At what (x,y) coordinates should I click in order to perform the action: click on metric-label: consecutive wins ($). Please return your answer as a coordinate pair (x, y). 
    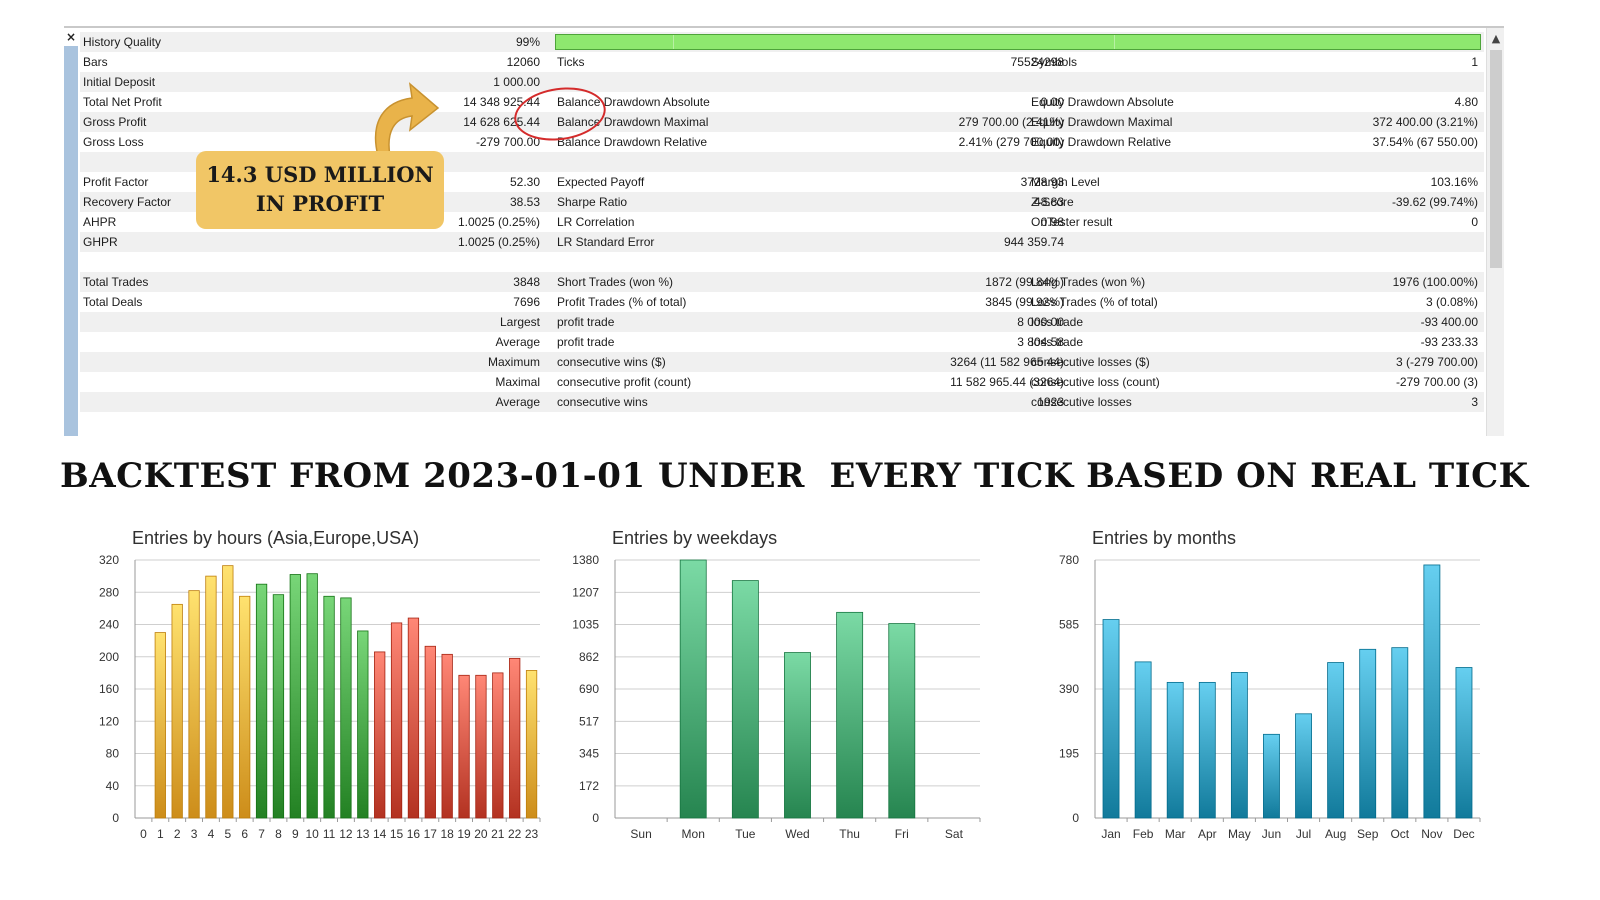
    Looking at the image, I should click on (611, 362).